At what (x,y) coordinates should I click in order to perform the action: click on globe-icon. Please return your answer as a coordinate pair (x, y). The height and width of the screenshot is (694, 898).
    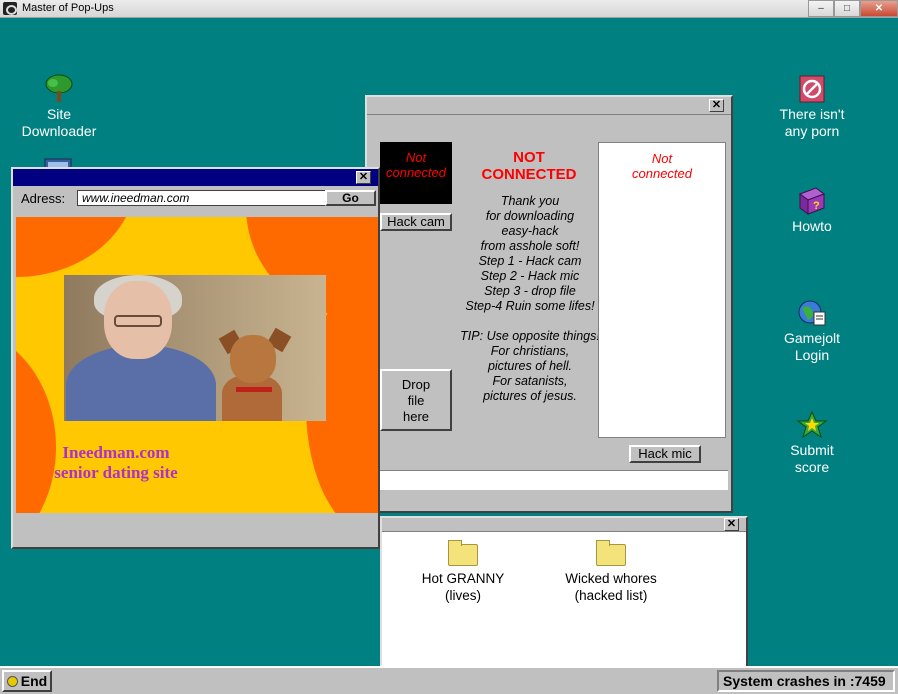
    Looking at the image, I should click on (812, 313).